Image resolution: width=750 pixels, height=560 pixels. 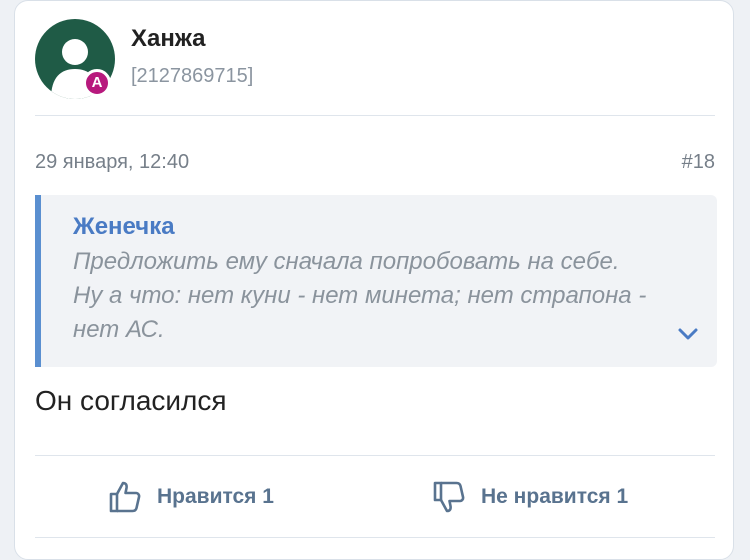 I want to click on author-name: Ханжа, so click(x=168, y=39).